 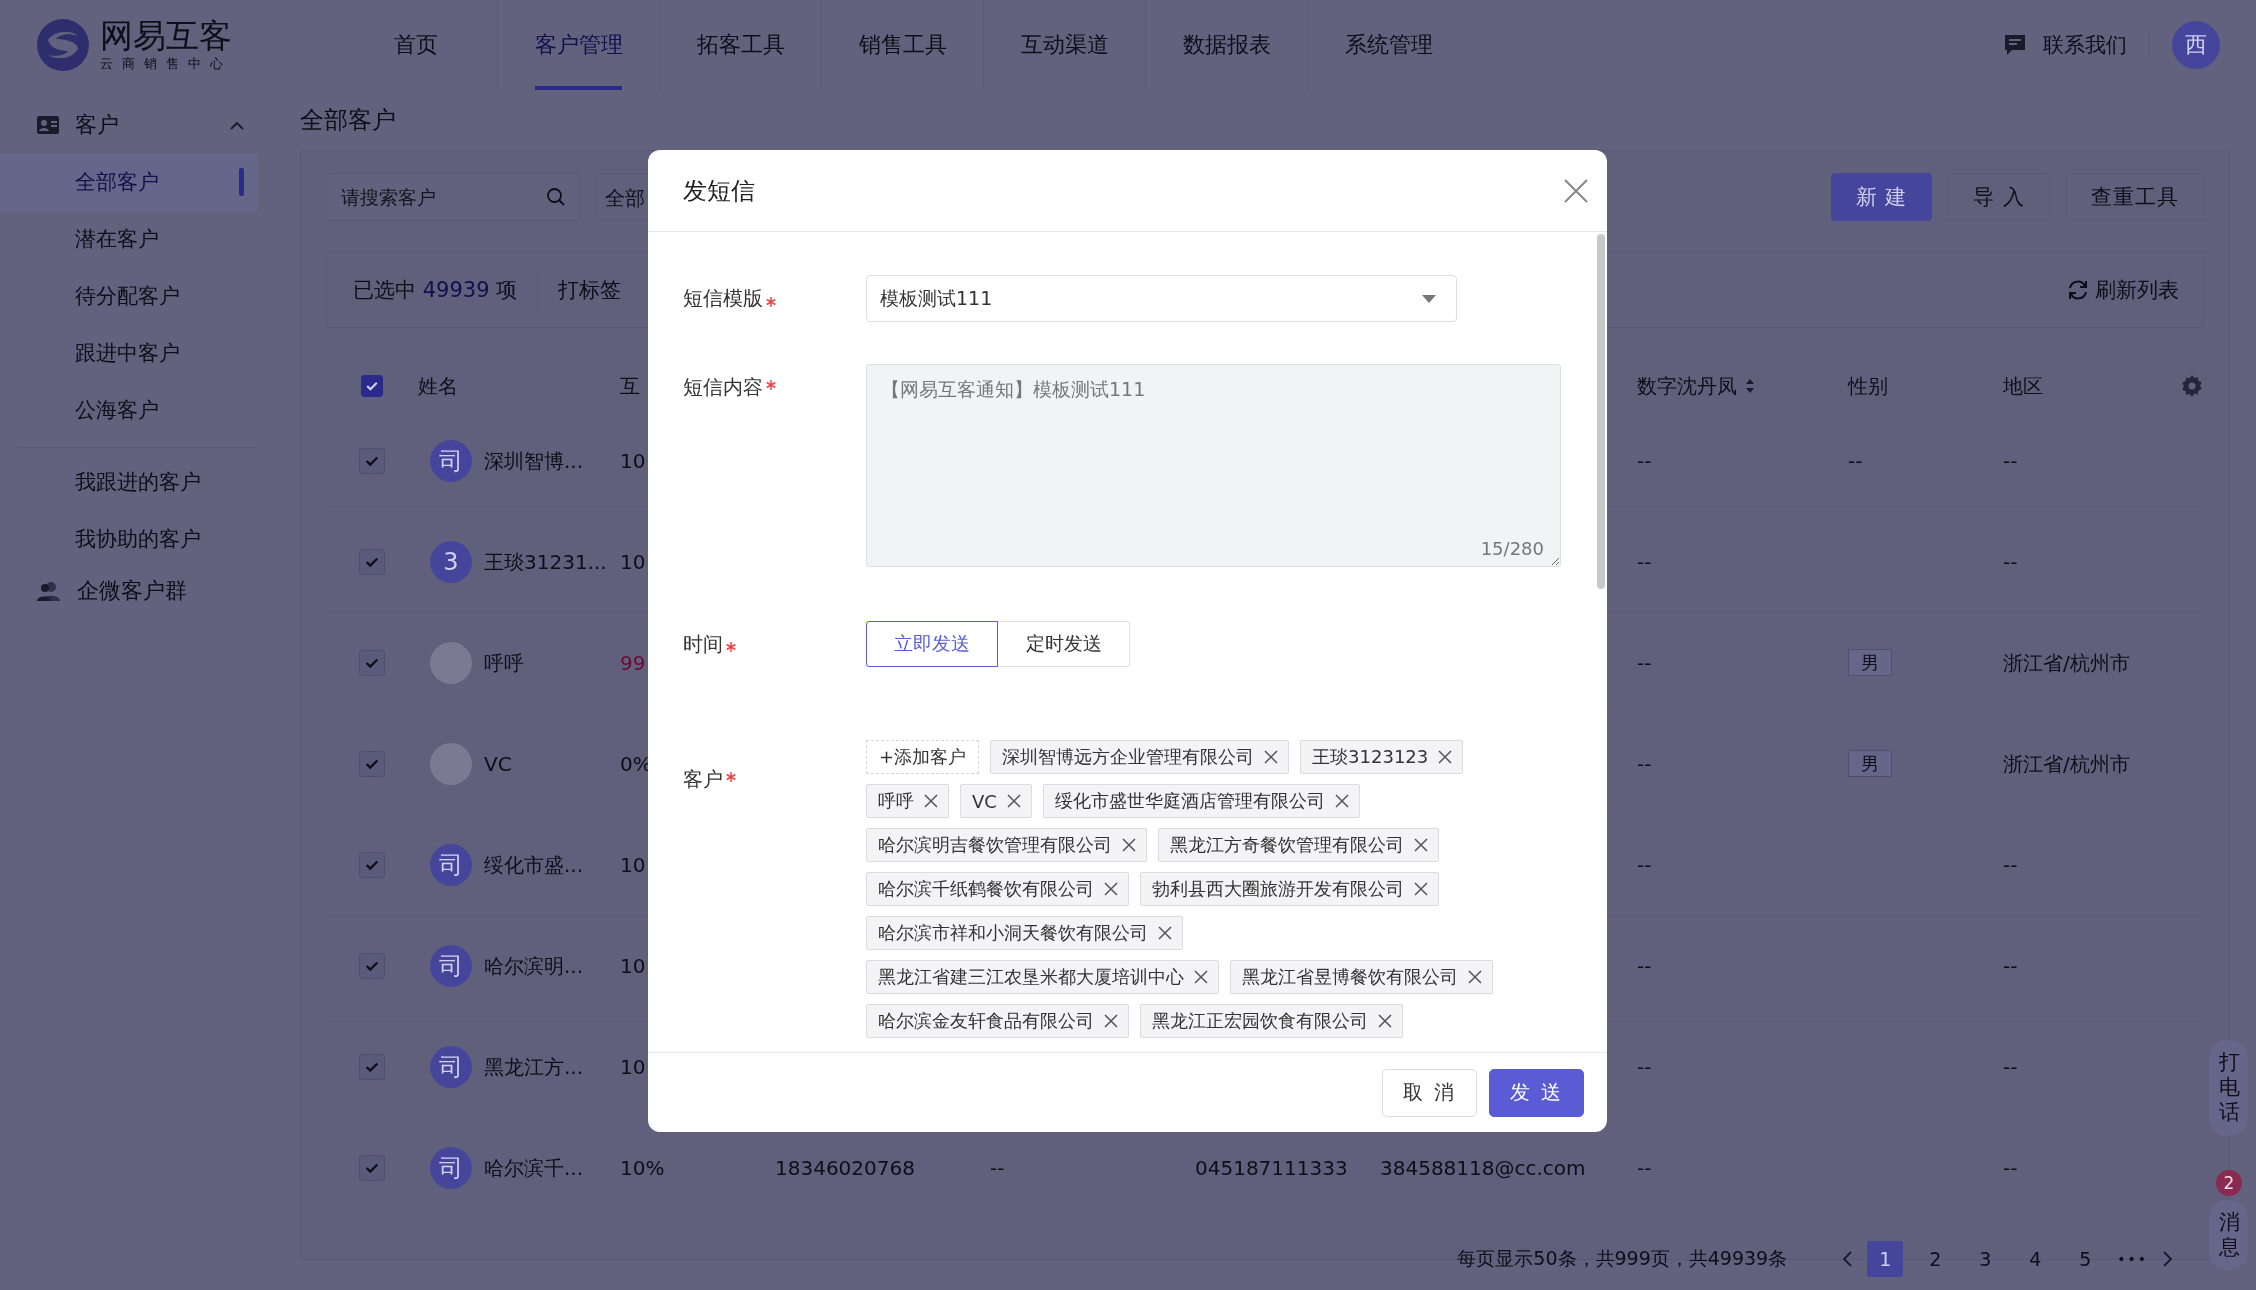 What do you see at coordinates (2135, 197) in the screenshot?
I see `toolbar-button: 查重工具` at bounding box center [2135, 197].